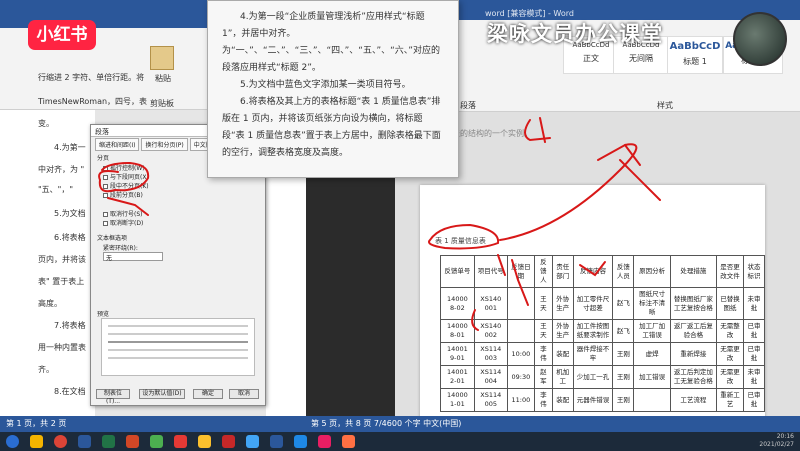 The image size is (800, 451). What do you see at coordinates (400, 441) in the screenshot?
I see `taskbar: 20:16 2021/02/27` at bounding box center [400, 441].